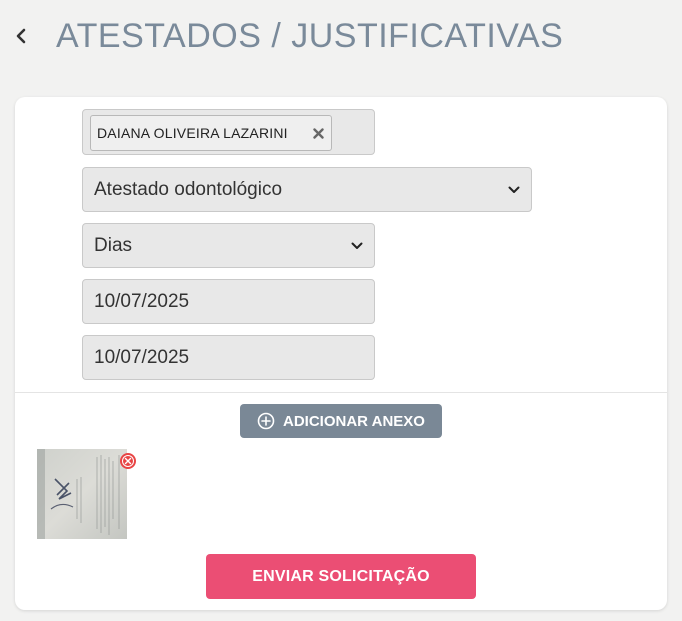 The height and width of the screenshot is (621, 682). I want to click on employee-multiselect: DAIANA OLIVEIRA LAZARINI, so click(228, 132).